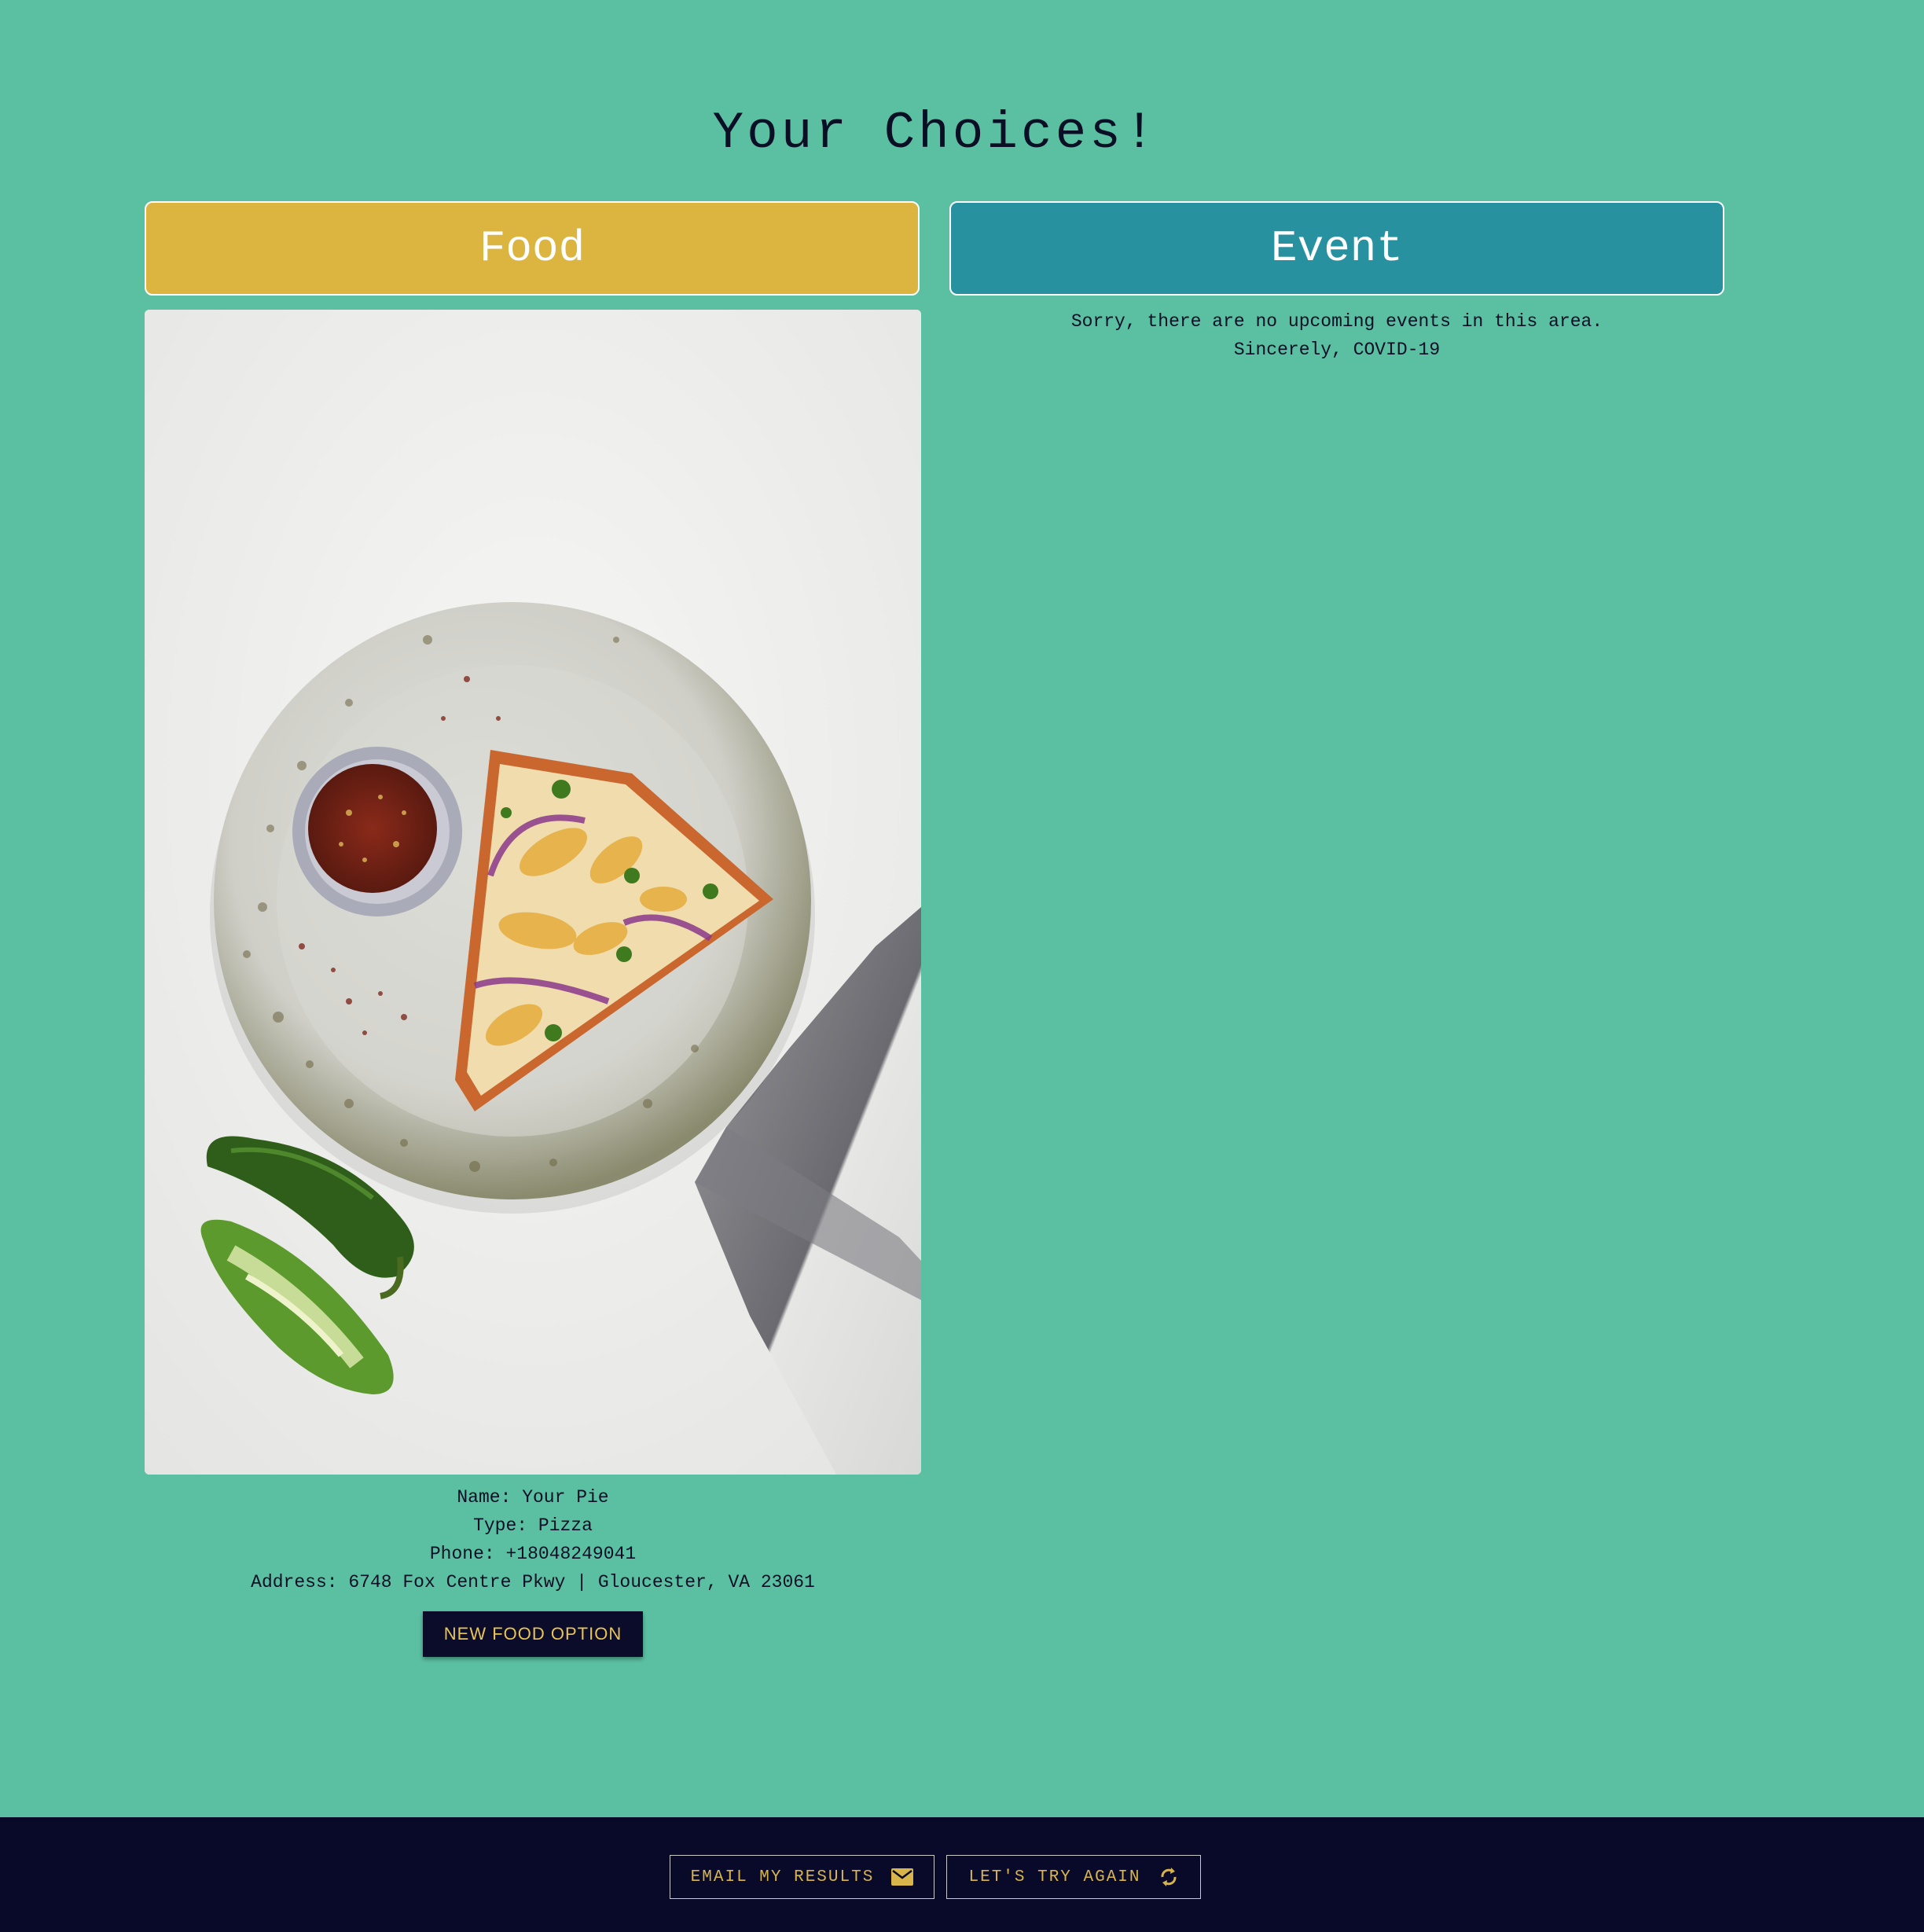  I want to click on event-header: Event, so click(1336, 248).